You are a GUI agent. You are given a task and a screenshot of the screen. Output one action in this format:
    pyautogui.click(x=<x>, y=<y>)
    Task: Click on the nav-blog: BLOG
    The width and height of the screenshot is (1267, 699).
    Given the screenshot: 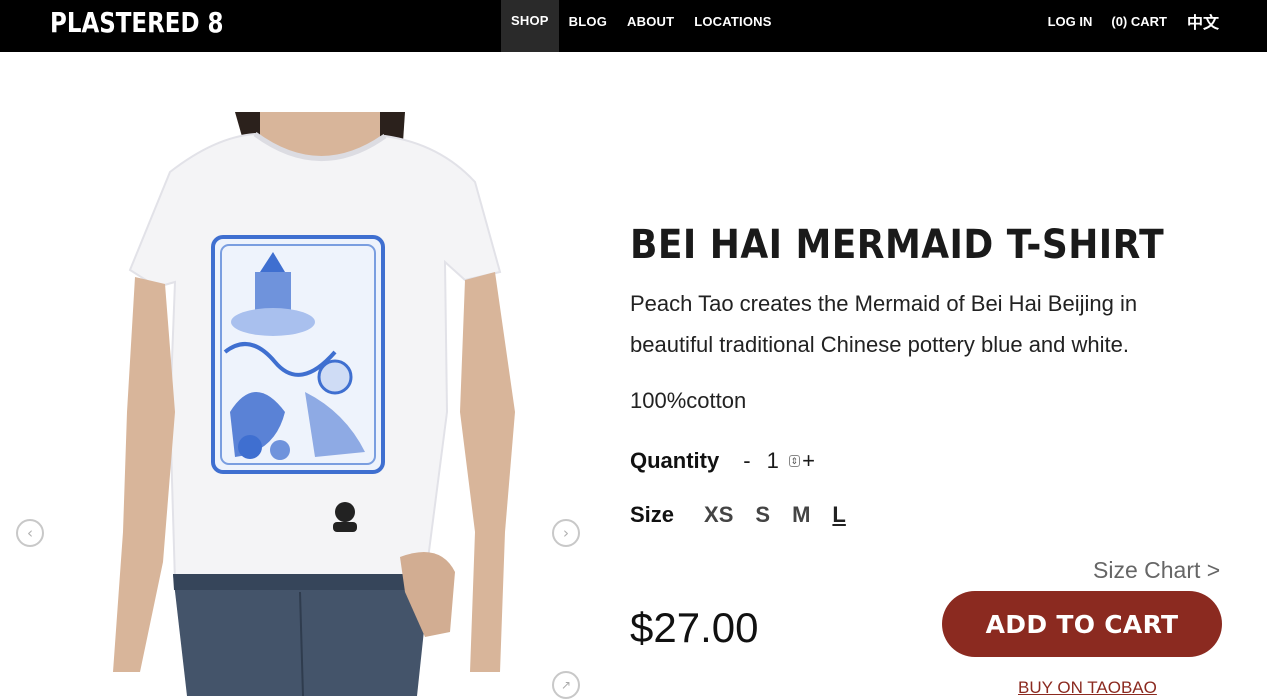 What is the action you would take?
    pyautogui.click(x=588, y=21)
    